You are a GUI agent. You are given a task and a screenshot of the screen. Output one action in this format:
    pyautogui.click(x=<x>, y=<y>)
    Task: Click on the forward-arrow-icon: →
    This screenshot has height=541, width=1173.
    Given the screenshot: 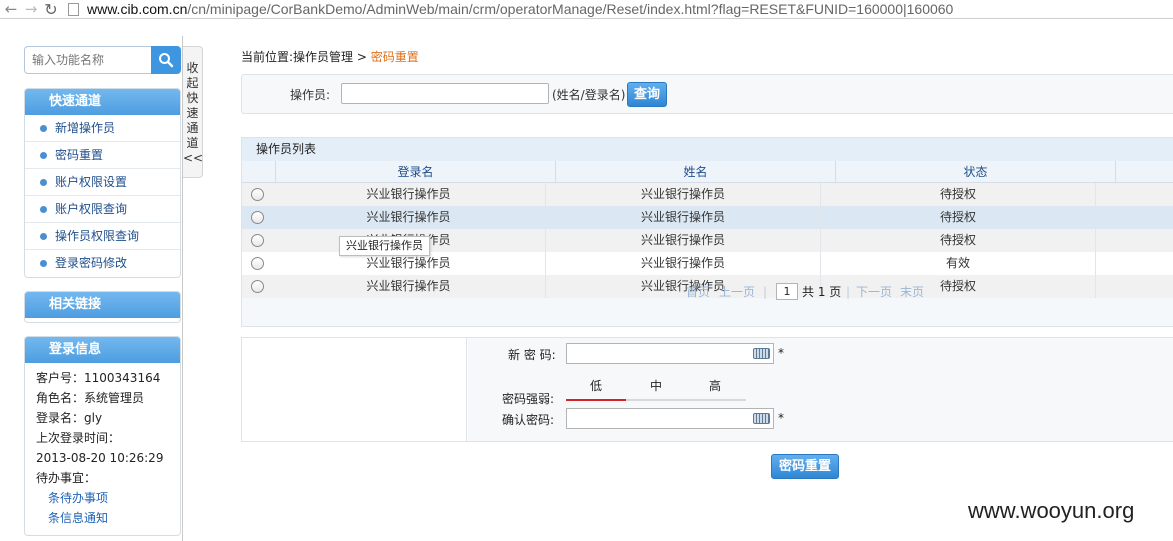 What is the action you would take?
    pyautogui.click(x=31, y=9)
    